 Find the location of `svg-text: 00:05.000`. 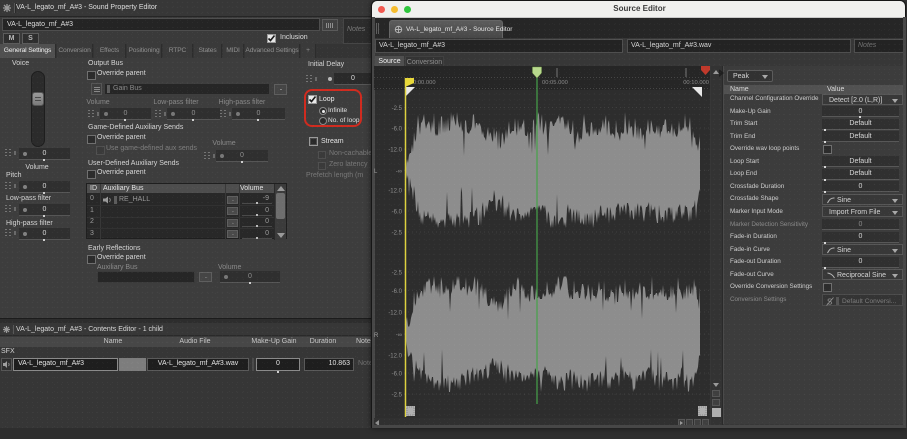

svg-text: 00:05.000 is located at coordinates (555, 83).